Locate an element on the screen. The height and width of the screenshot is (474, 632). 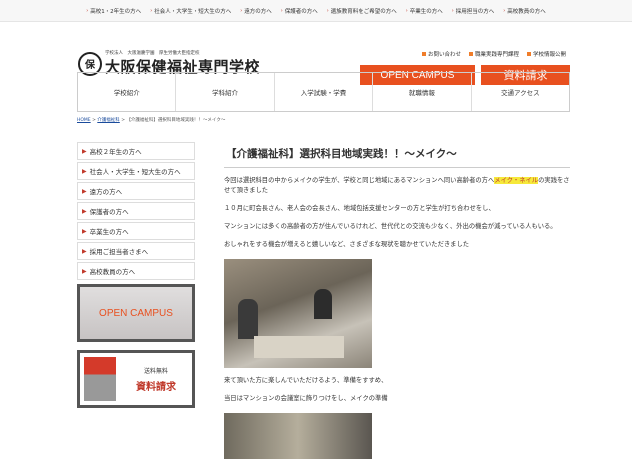
open-campus-banner-text: OPEN CAMPUS is located at coordinates (136, 313).